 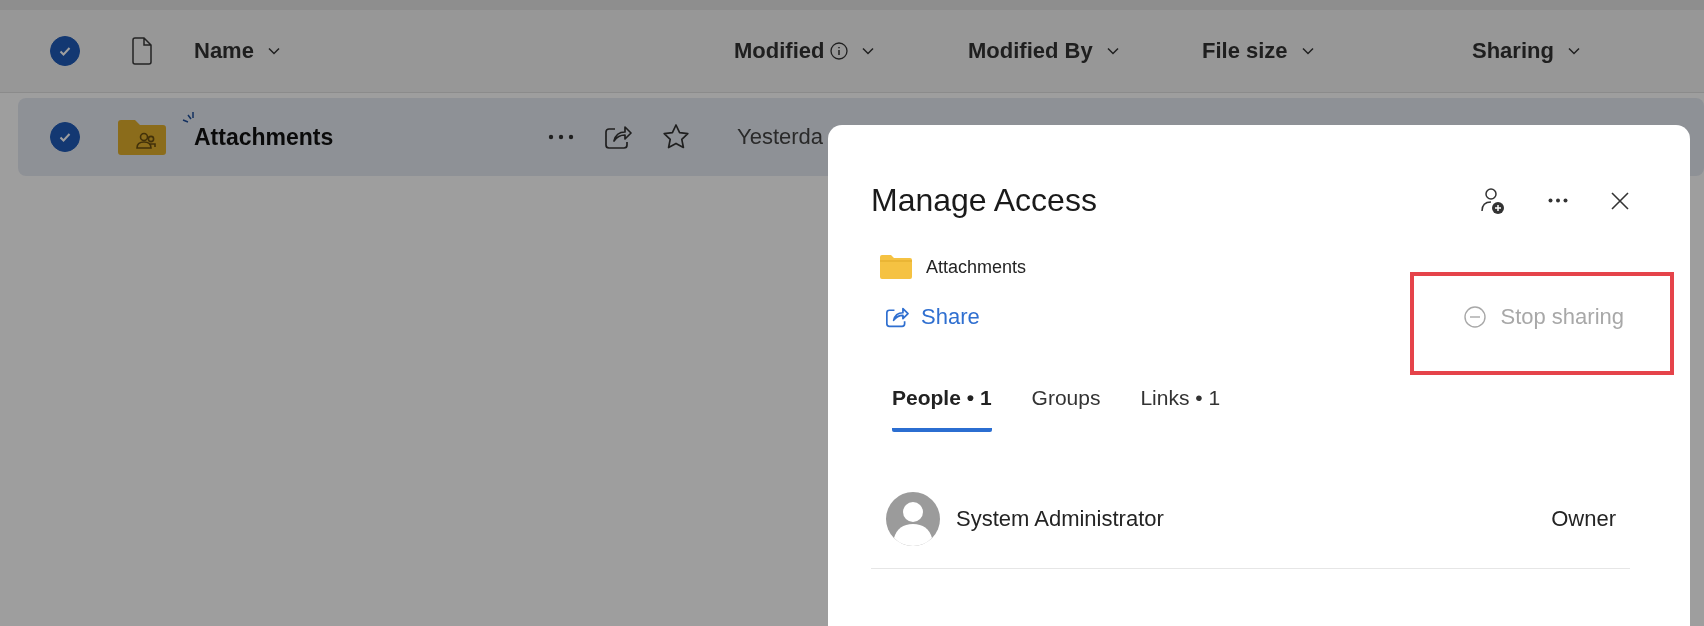 What do you see at coordinates (984, 200) in the screenshot?
I see `dialog-title: Manage Access` at bounding box center [984, 200].